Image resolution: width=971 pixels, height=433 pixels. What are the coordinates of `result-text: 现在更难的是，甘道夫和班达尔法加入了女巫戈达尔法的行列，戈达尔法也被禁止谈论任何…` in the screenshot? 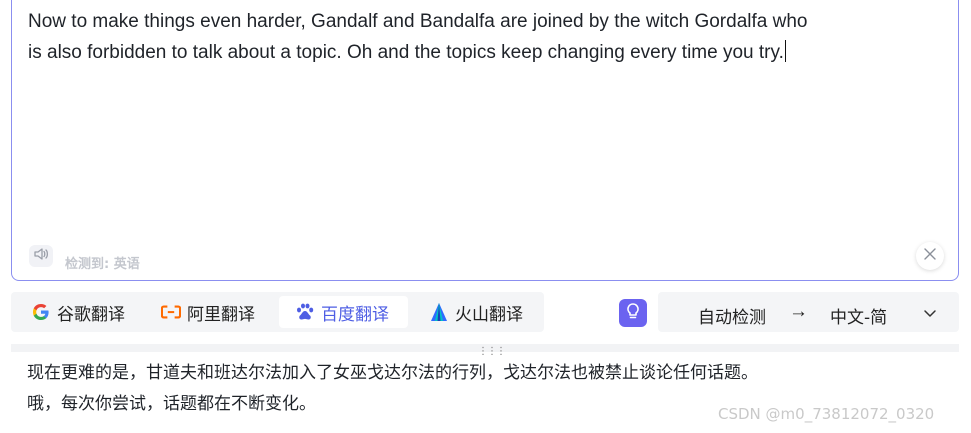 It's located at (392, 389).